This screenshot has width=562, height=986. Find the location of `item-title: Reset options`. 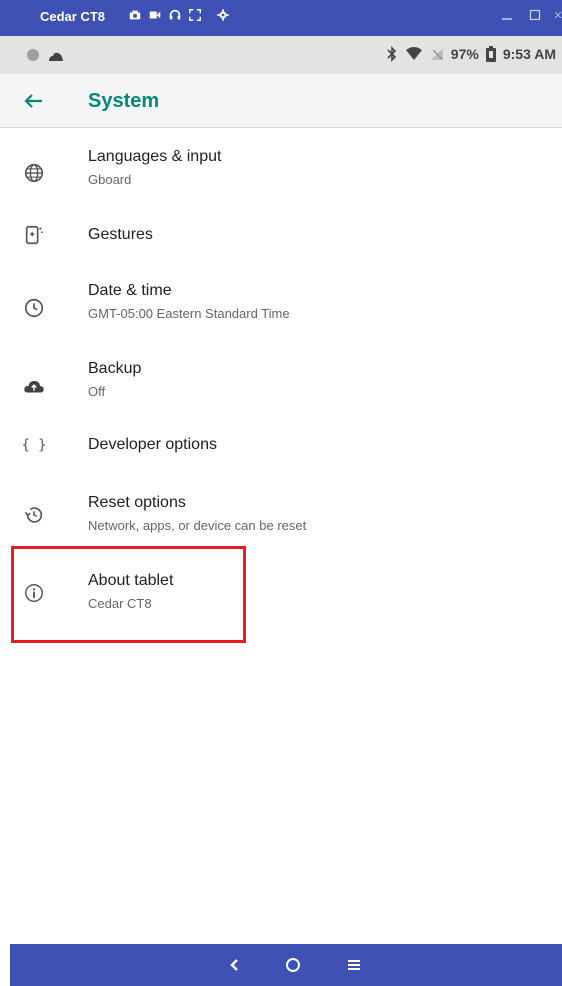

item-title: Reset options is located at coordinates (137, 502).